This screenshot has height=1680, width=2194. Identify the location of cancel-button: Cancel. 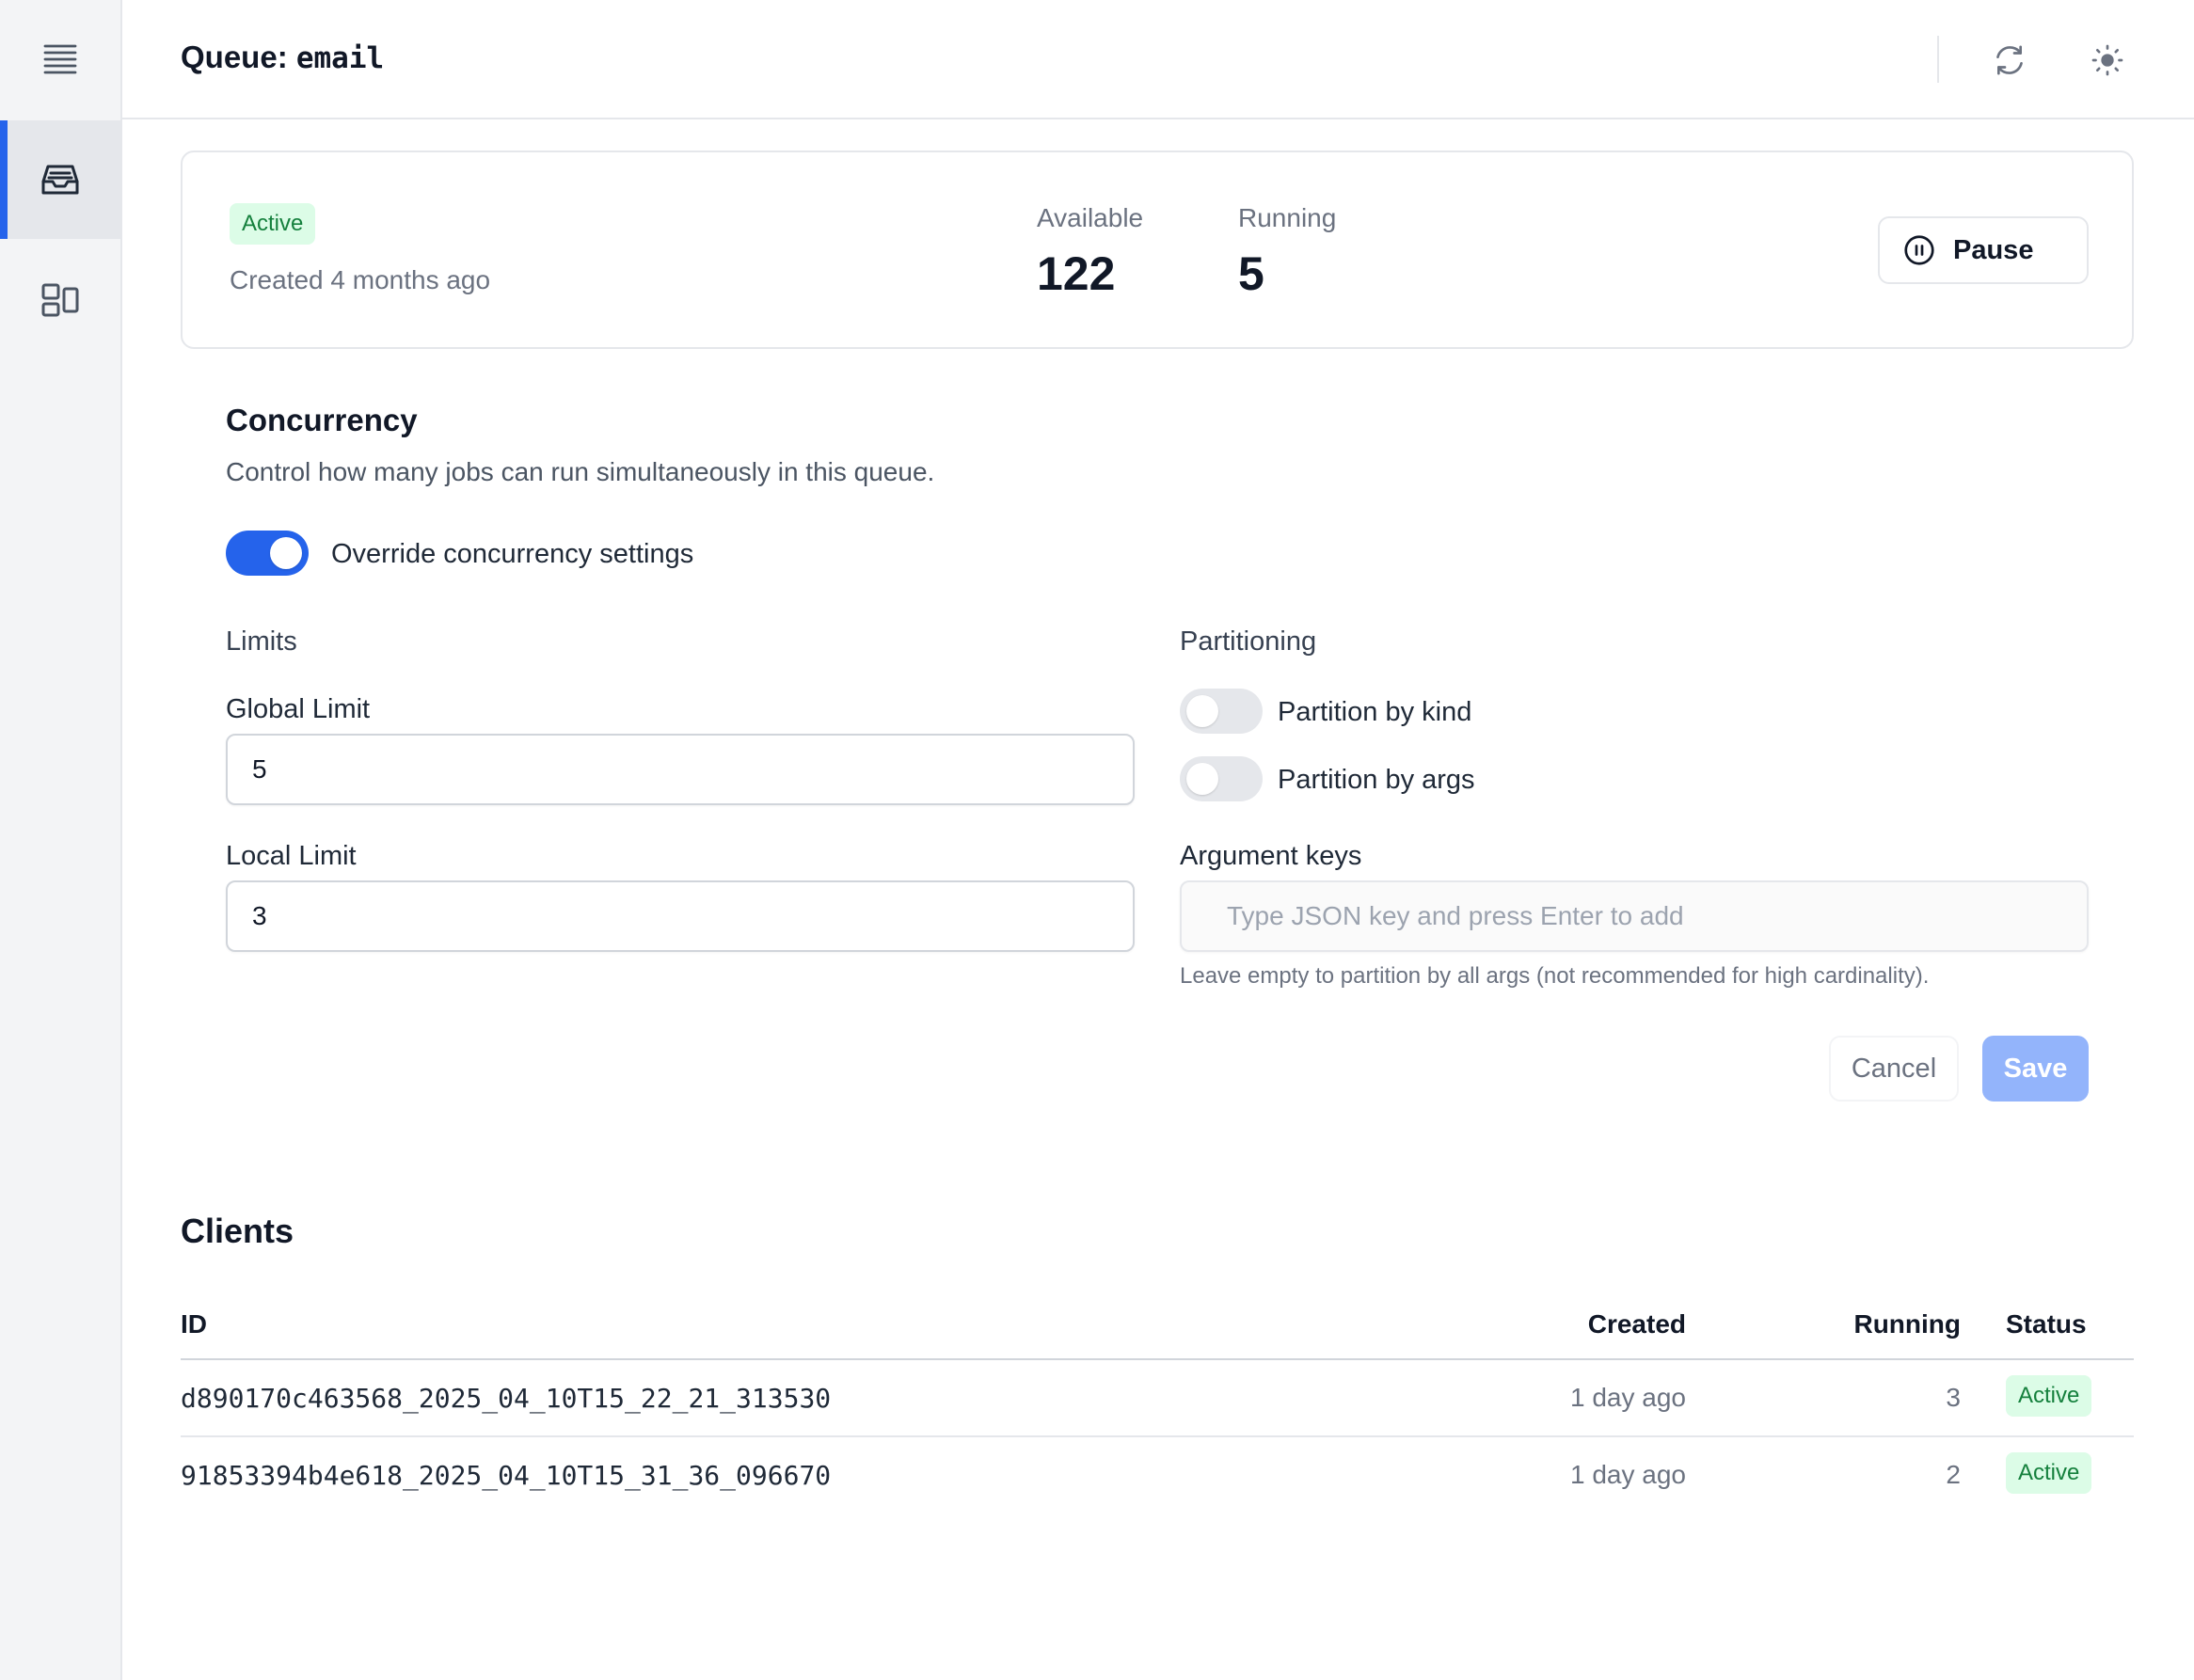
(1894, 1069).